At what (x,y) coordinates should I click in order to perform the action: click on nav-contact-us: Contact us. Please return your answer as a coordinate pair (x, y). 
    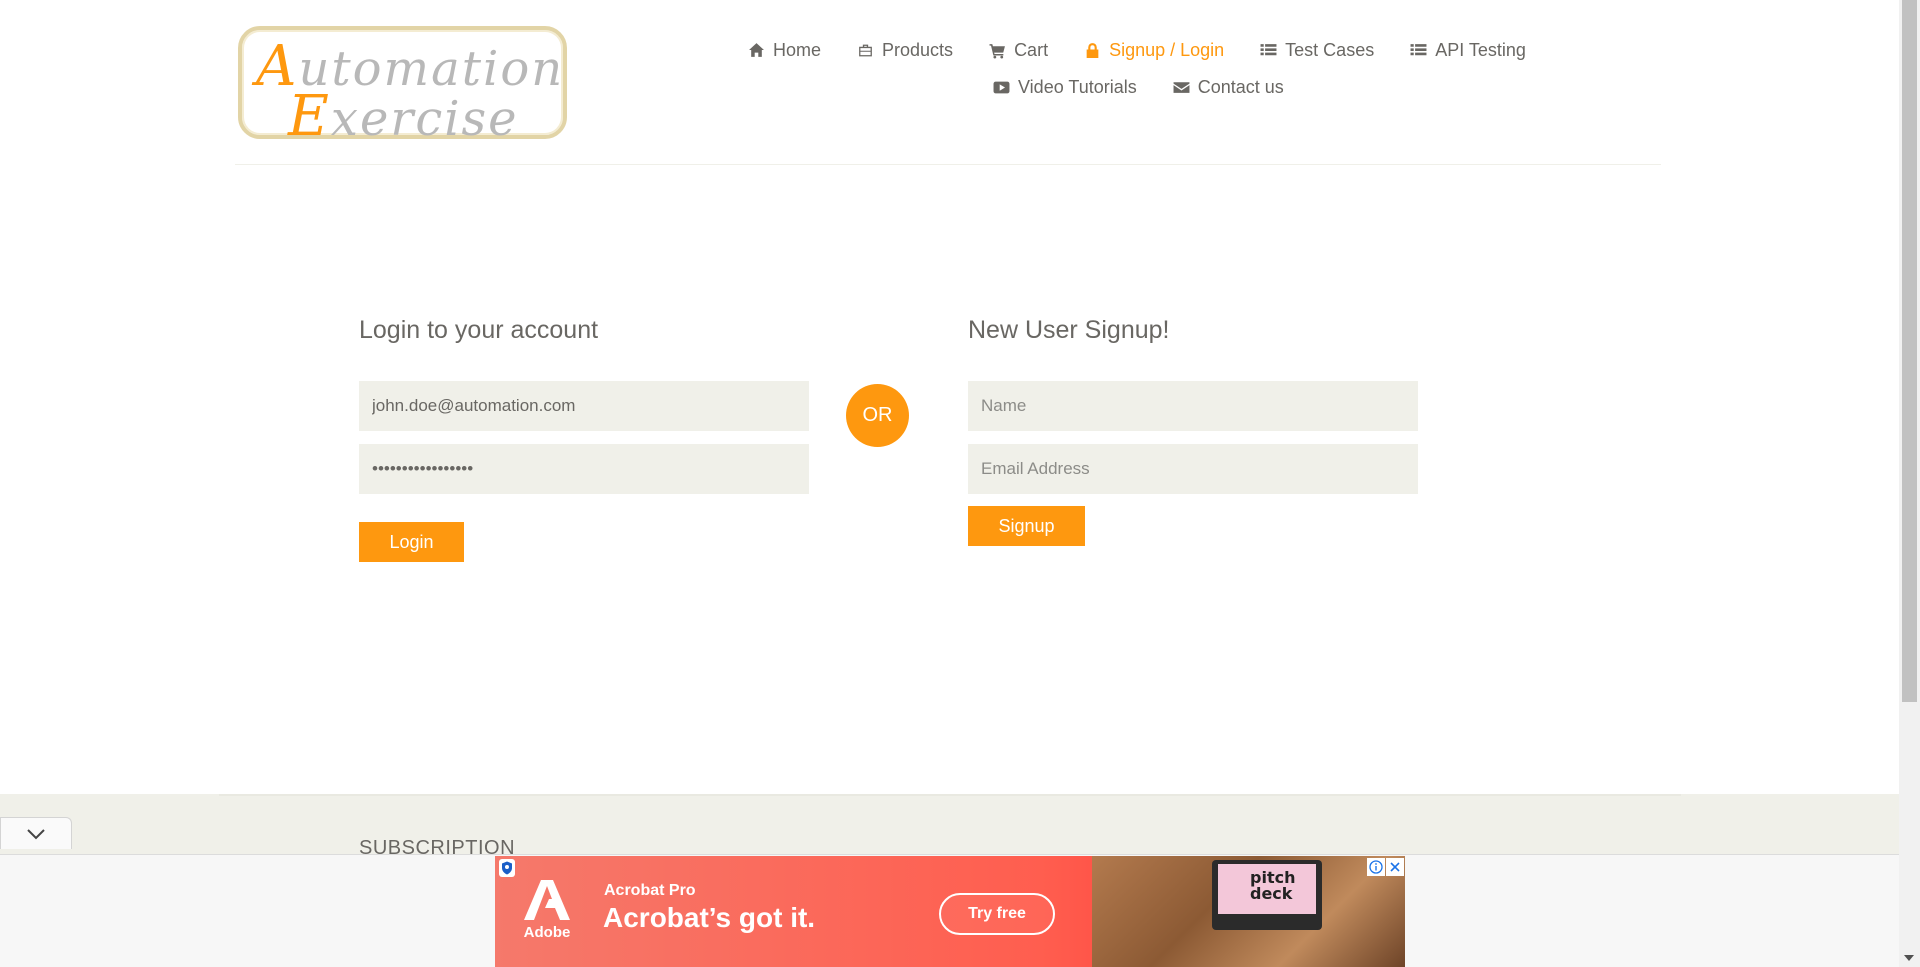
    Looking at the image, I should click on (1228, 87).